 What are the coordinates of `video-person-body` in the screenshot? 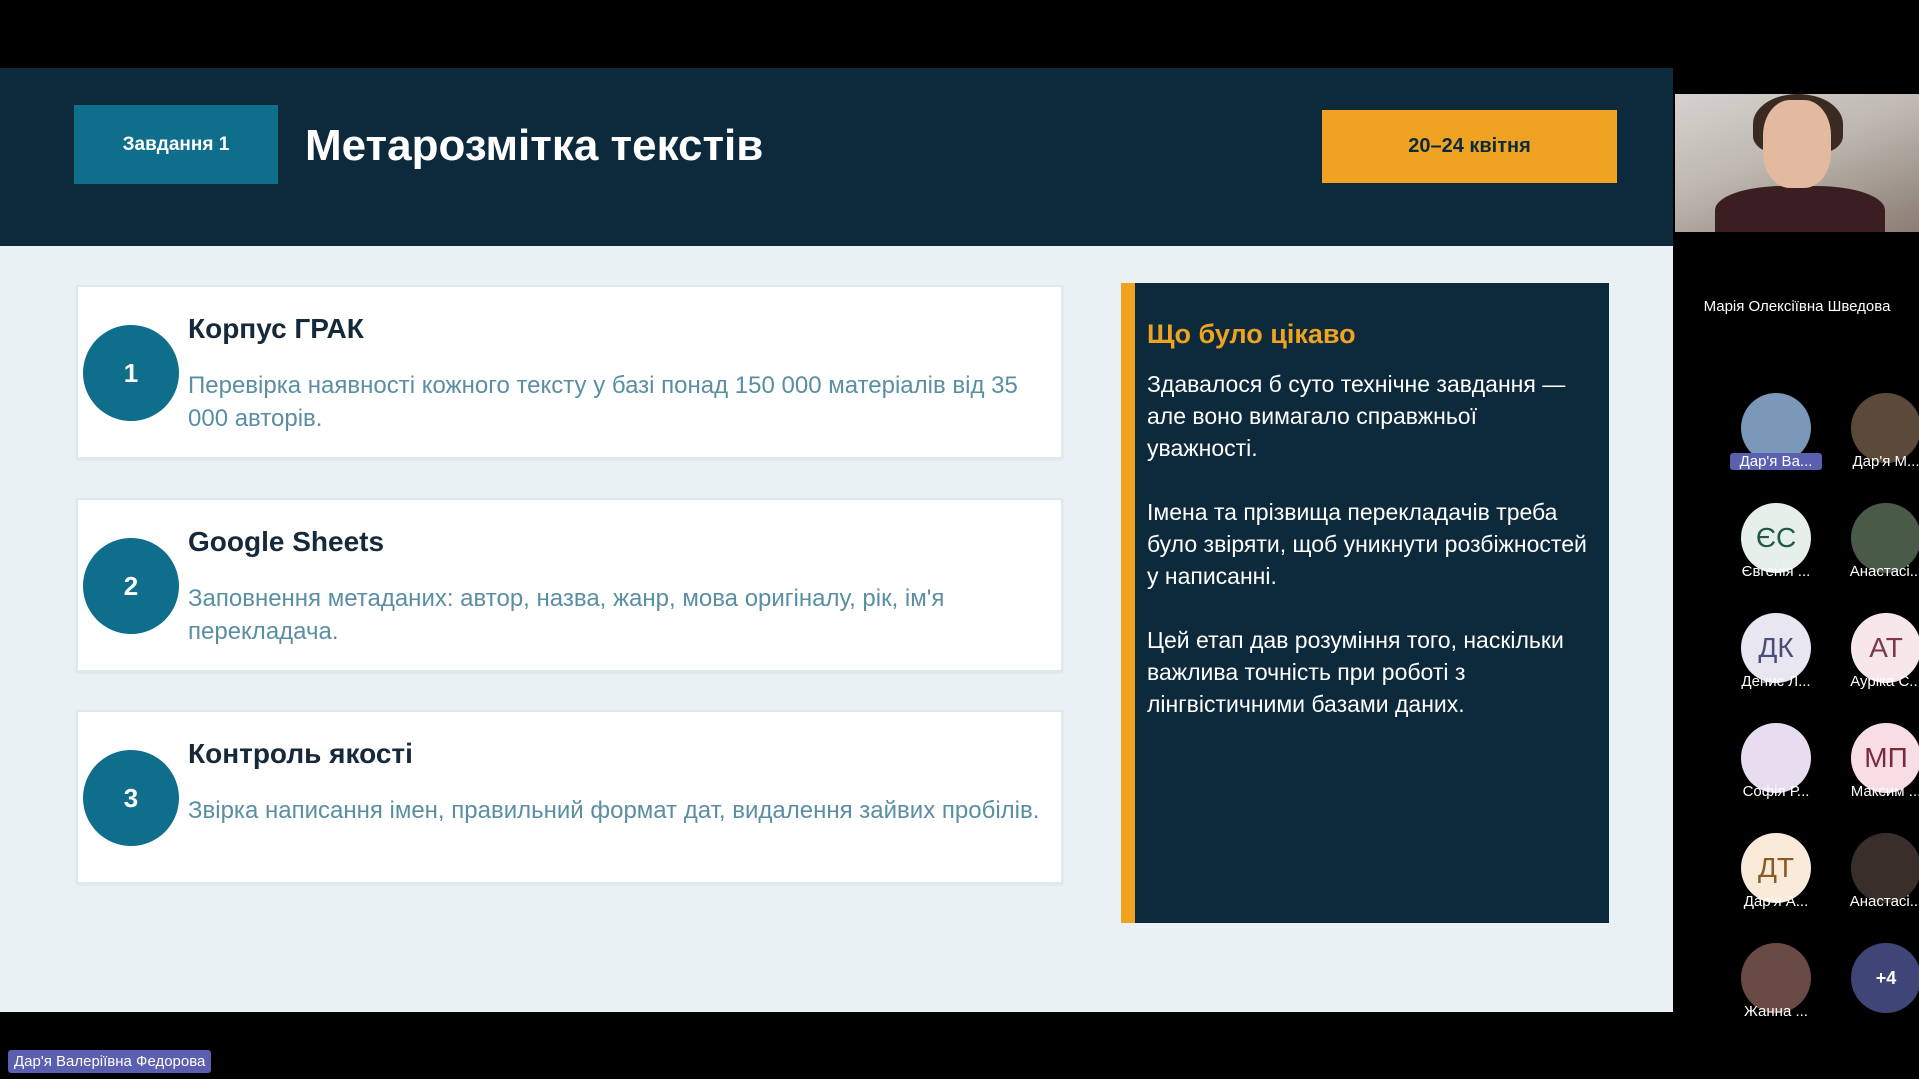 It's located at (1800, 209).